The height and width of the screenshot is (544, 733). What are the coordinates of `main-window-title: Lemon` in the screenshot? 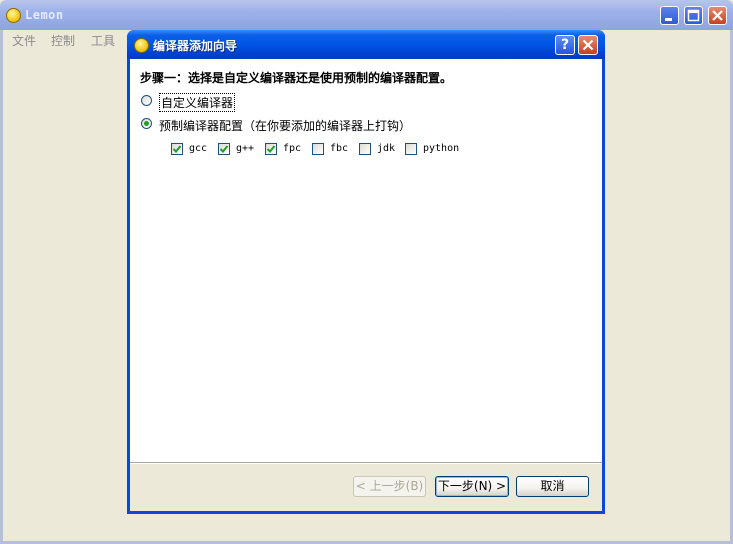 It's located at (44, 15).